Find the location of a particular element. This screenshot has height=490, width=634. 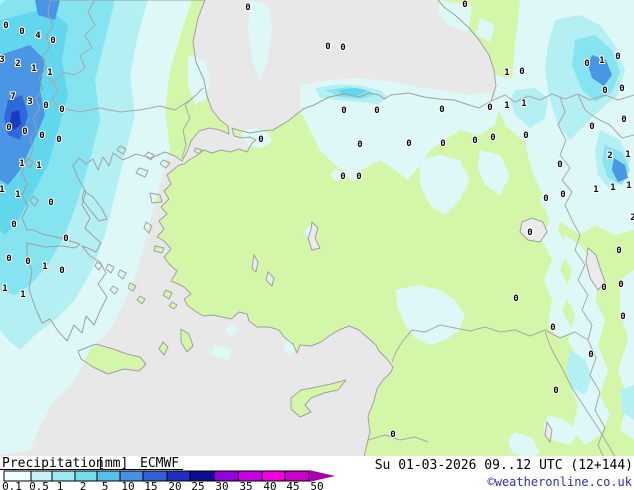

scale-tick-label: 45 is located at coordinates (292, 485).